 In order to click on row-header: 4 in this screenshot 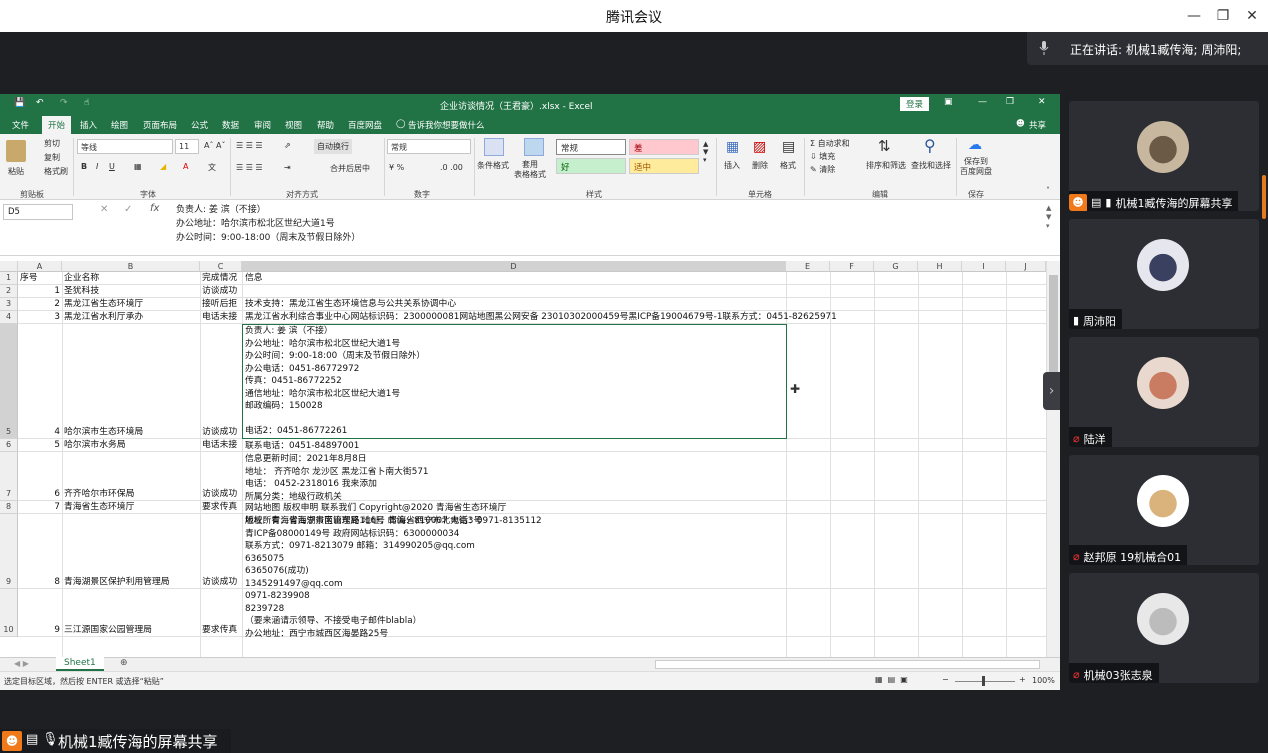, I will do `click(9, 317)`.